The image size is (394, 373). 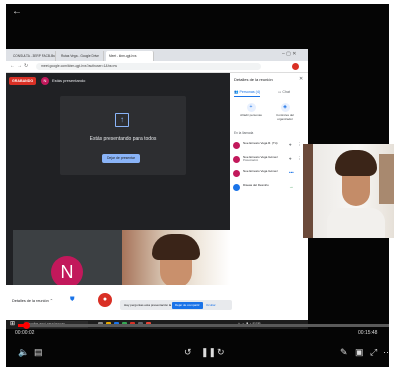 I want to click on participant-name: Noe Ernesto Vega R. (Tú), so click(x=260, y=143).